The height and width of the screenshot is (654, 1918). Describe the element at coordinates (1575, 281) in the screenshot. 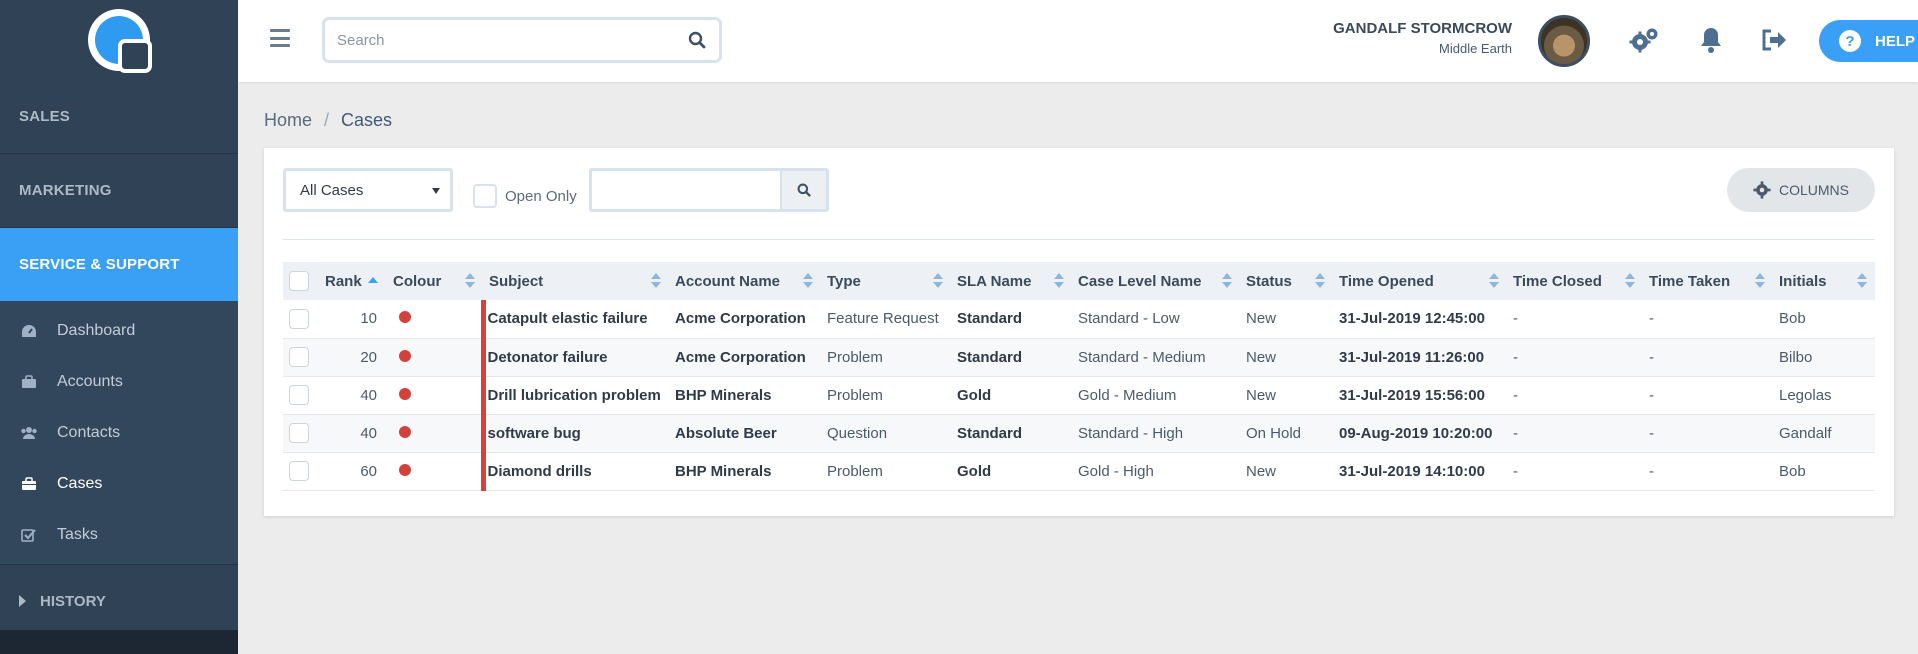

I see `col-header-closed: Time Closed` at that location.